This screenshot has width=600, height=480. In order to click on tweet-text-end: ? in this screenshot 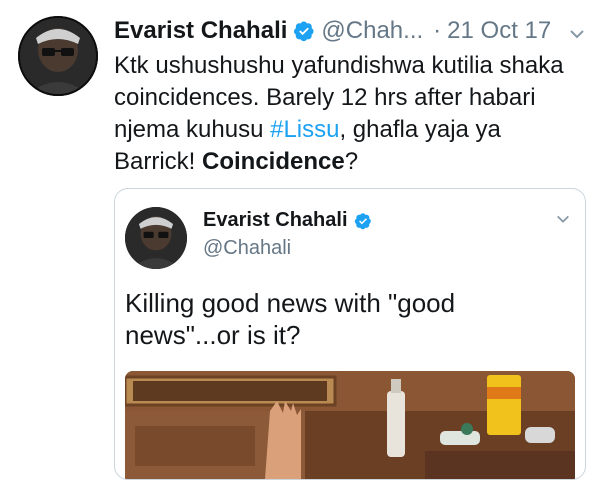, I will do `click(351, 161)`.